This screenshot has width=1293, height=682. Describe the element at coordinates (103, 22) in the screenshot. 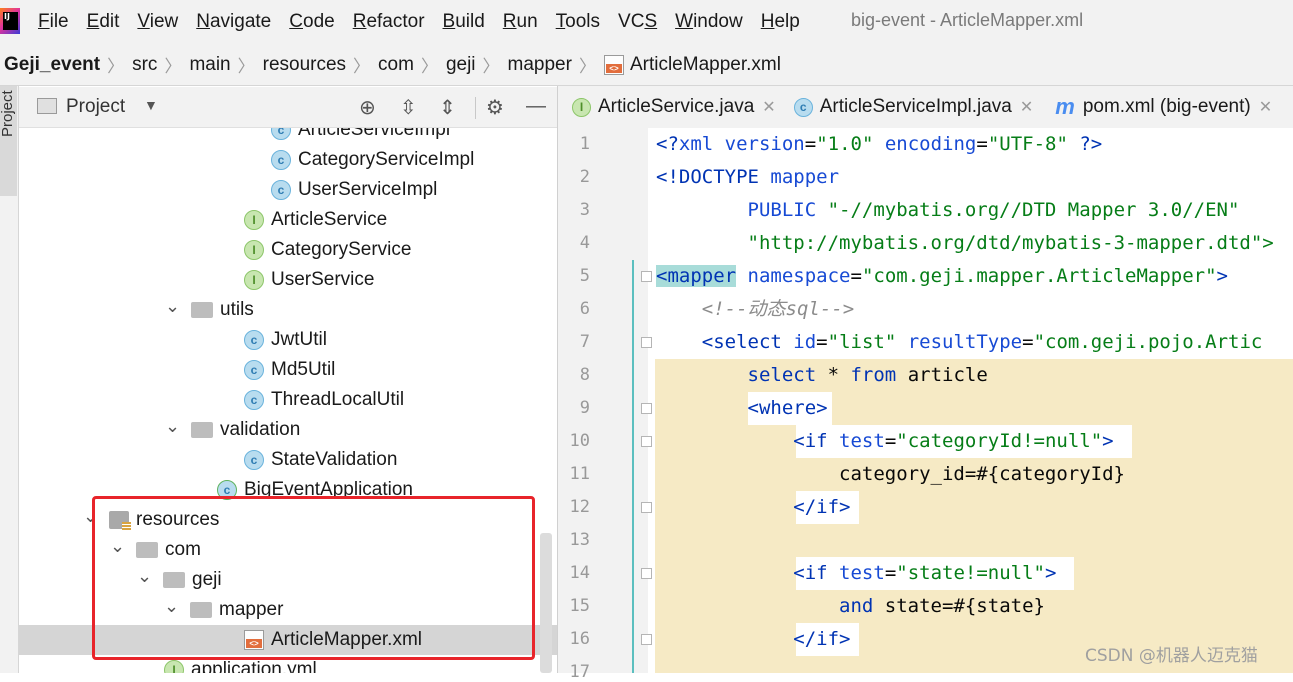

I see `menu-item: Edit` at that location.